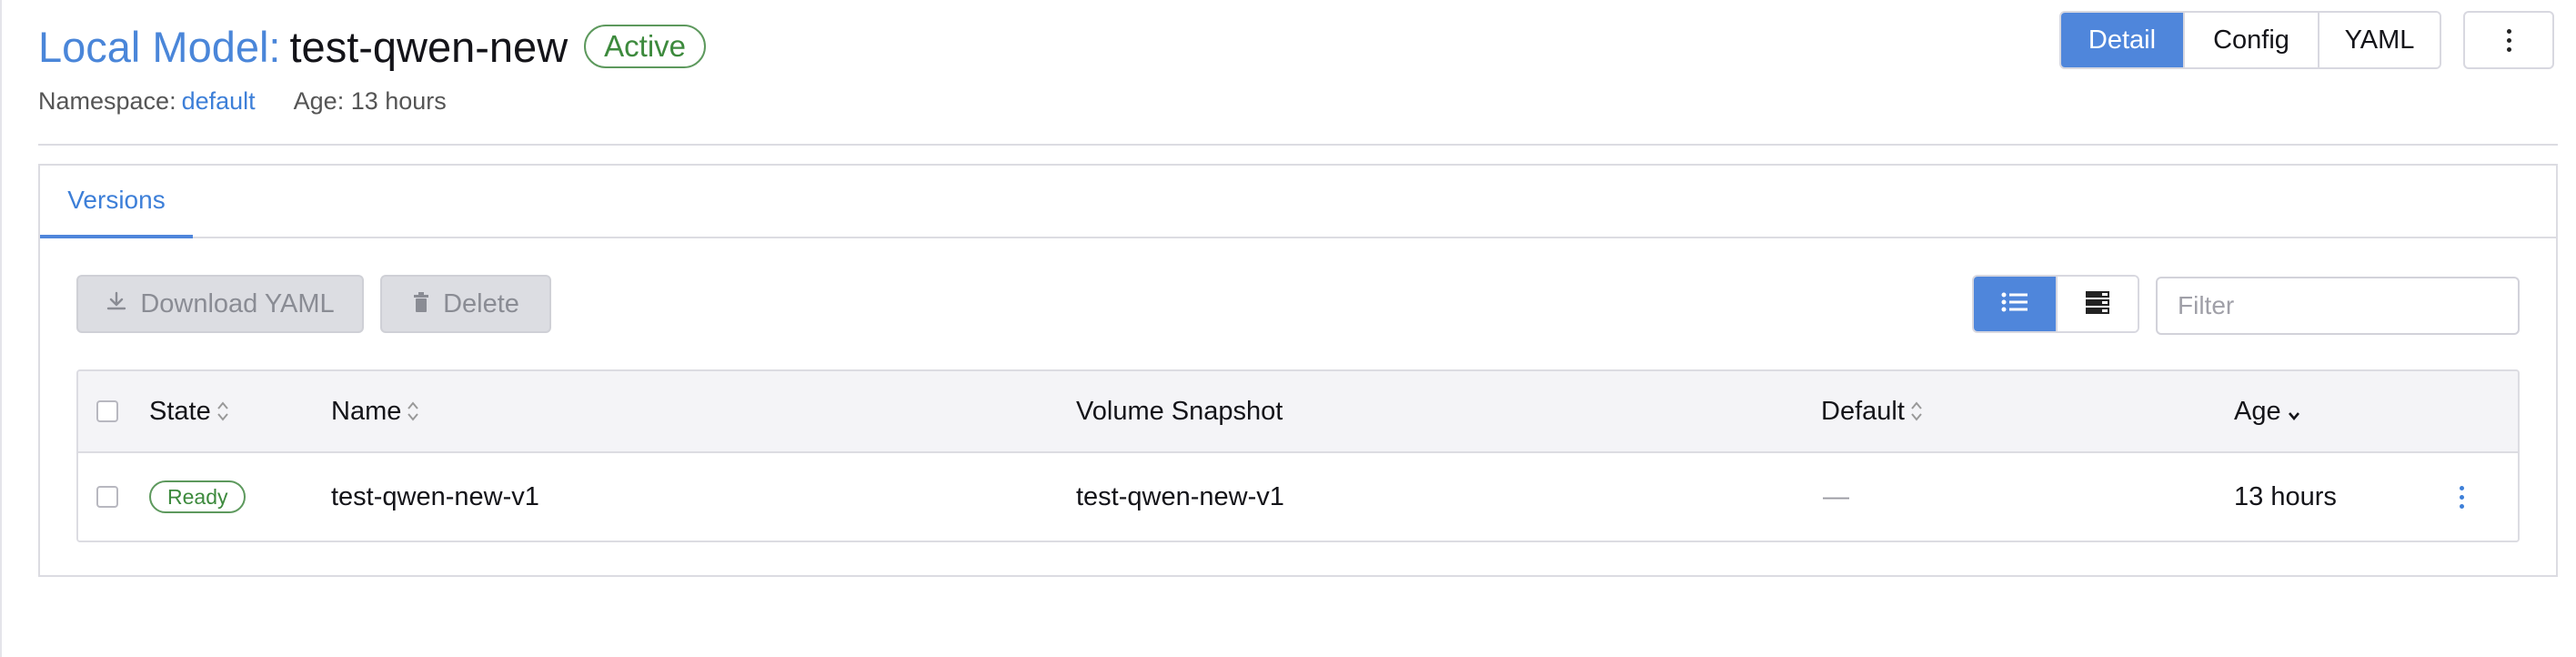 This screenshot has height=657, width=2576. I want to click on state-badge: Ready, so click(198, 497).